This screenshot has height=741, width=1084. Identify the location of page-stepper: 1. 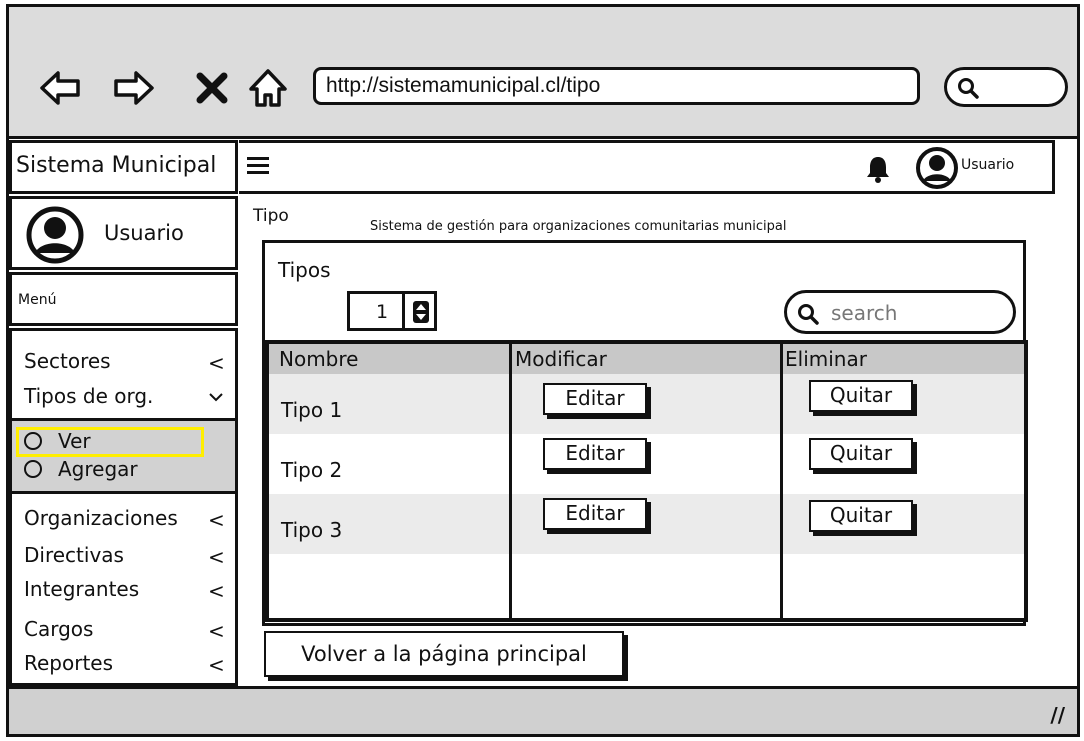
(392, 311).